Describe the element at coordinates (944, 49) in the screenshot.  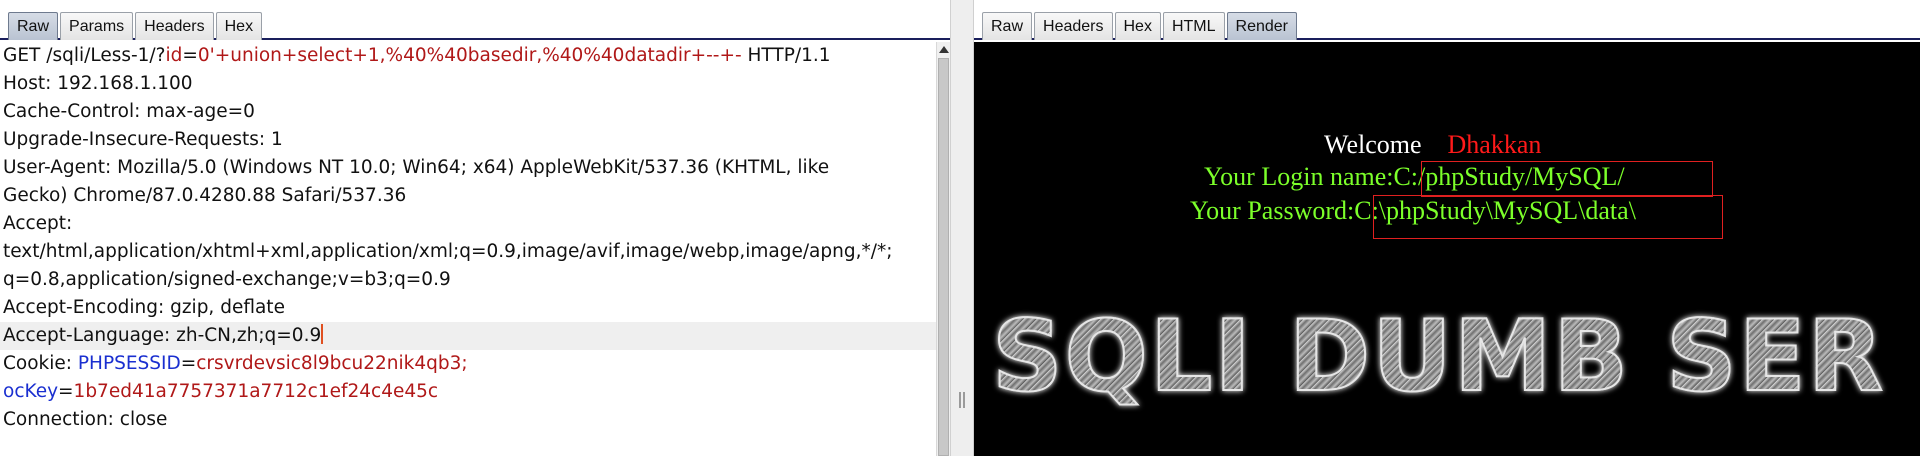
I see `scroll-up-arrow-icon` at that location.